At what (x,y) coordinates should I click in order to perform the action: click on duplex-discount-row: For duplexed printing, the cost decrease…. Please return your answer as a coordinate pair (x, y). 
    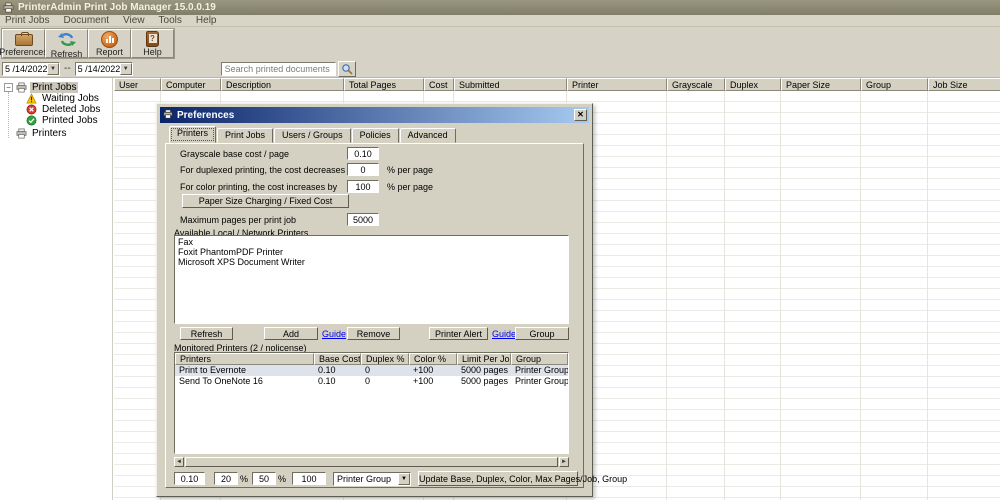
    Looking at the image, I should click on (306, 169).